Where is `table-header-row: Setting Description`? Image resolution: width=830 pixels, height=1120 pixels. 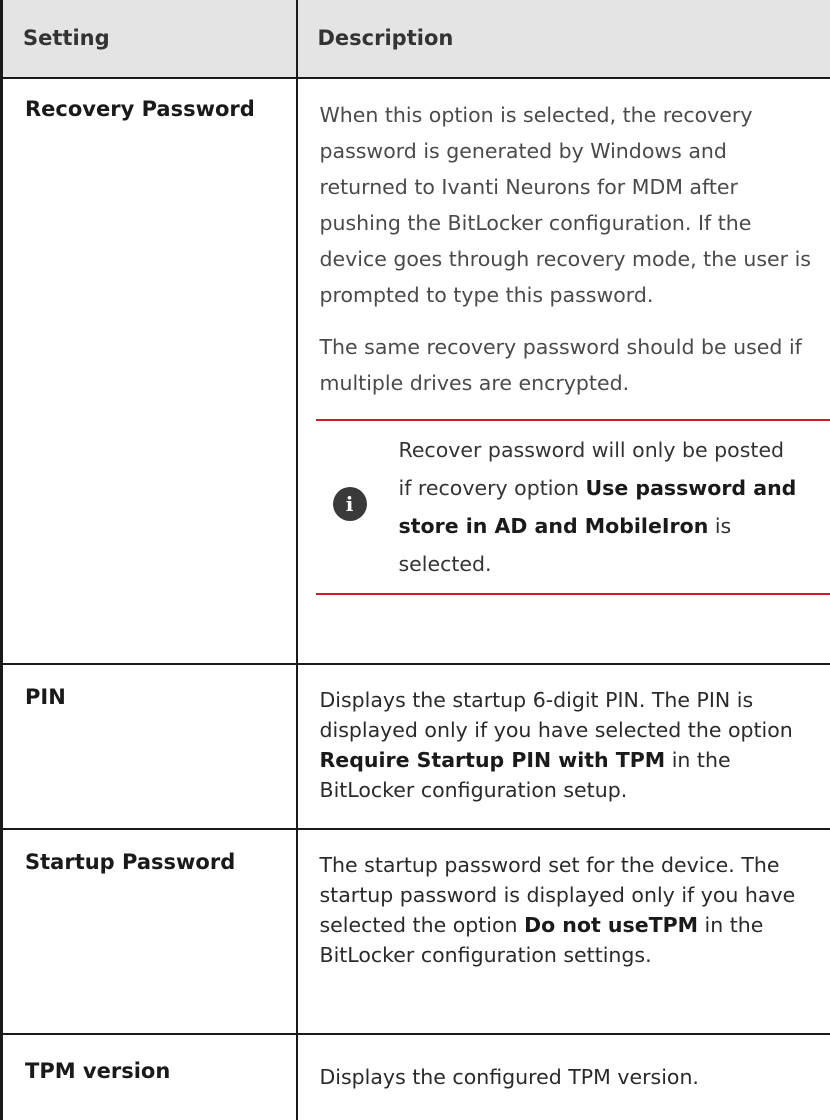
table-header-row: Setting Description is located at coordinates (415, 39).